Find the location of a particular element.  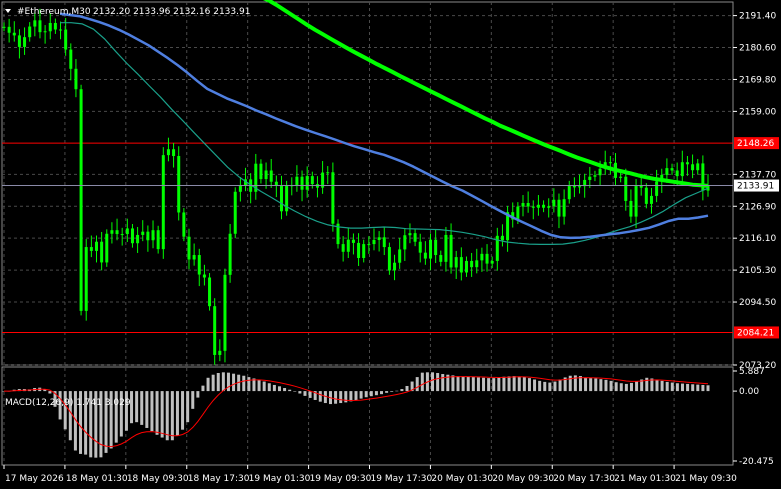

time-tick-label: 19 May 01:30 is located at coordinates (280, 479).